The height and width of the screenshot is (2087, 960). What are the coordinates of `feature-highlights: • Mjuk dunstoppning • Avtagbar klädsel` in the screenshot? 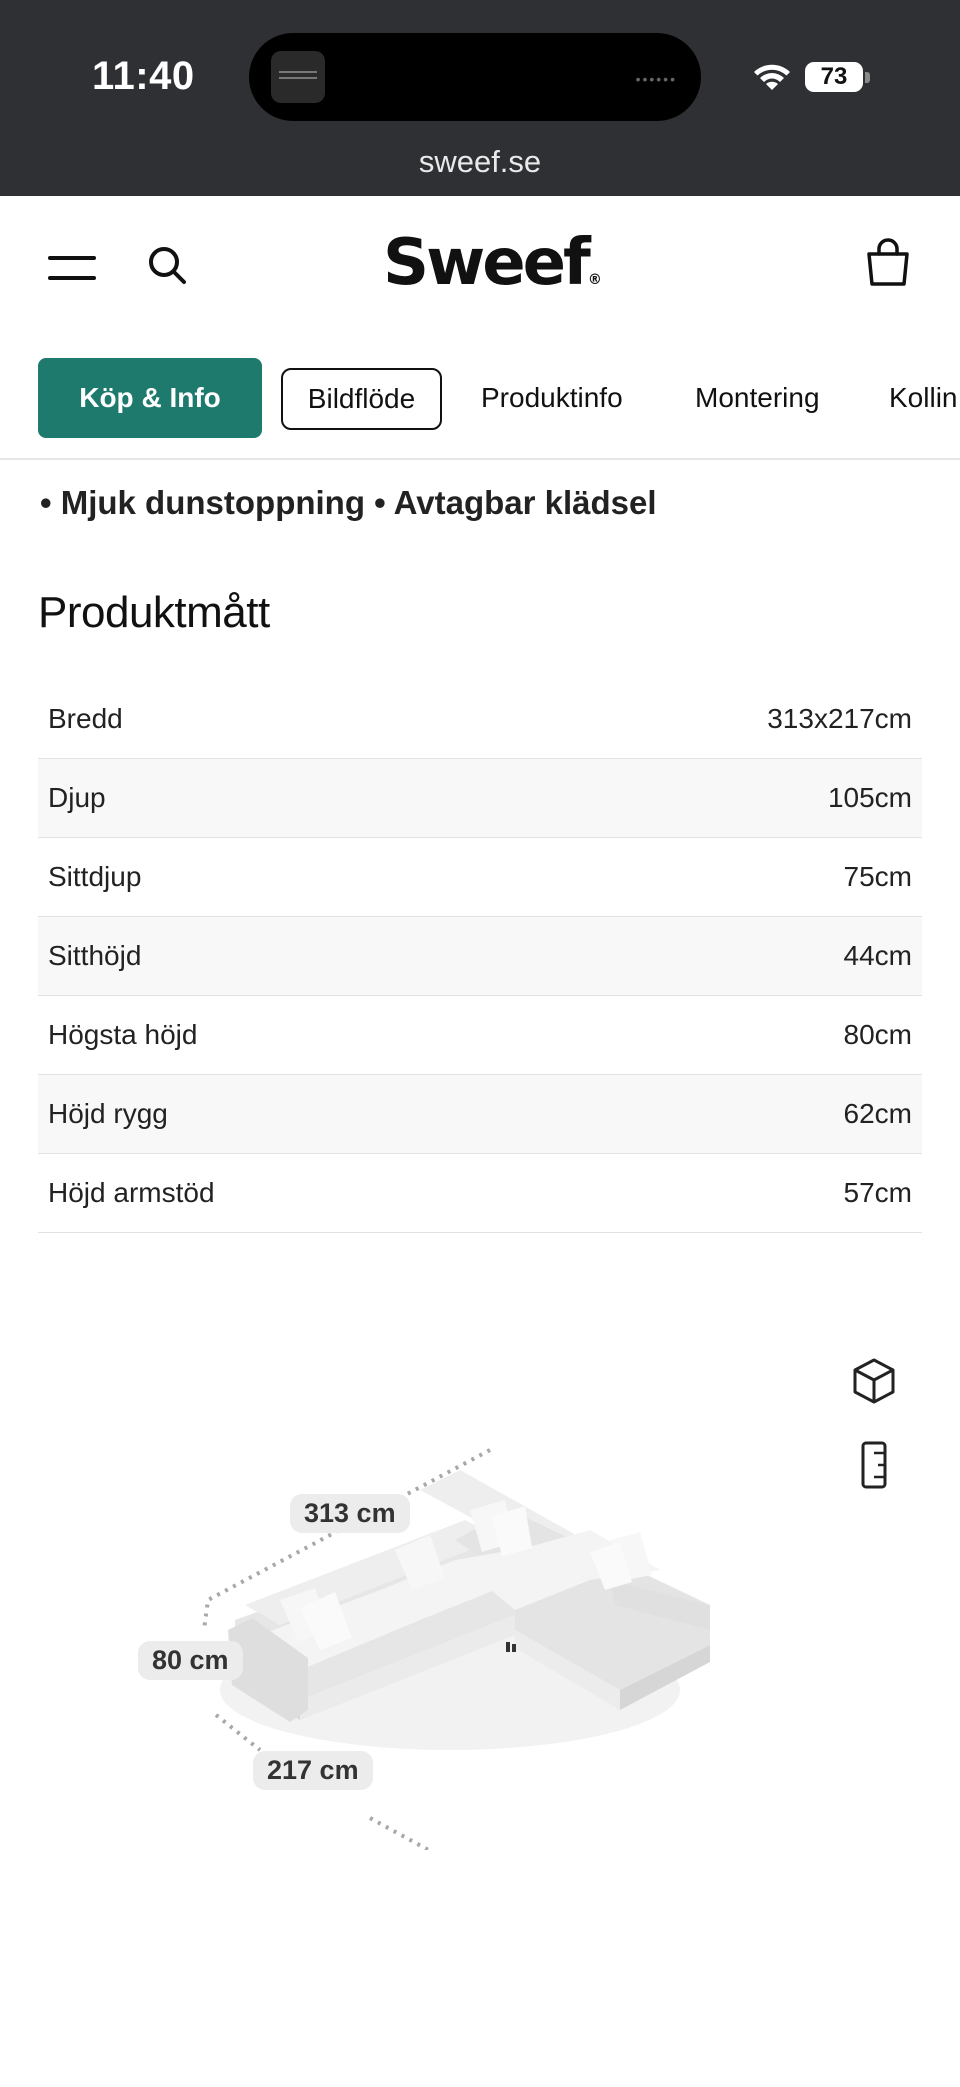 It's located at (348, 502).